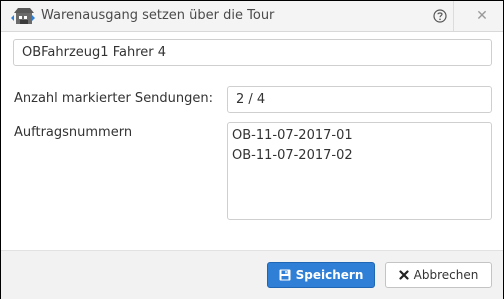 Image resolution: width=504 pixels, height=299 pixels. What do you see at coordinates (285, 275) in the screenshot?
I see `floppy-disk-icon` at bounding box center [285, 275].